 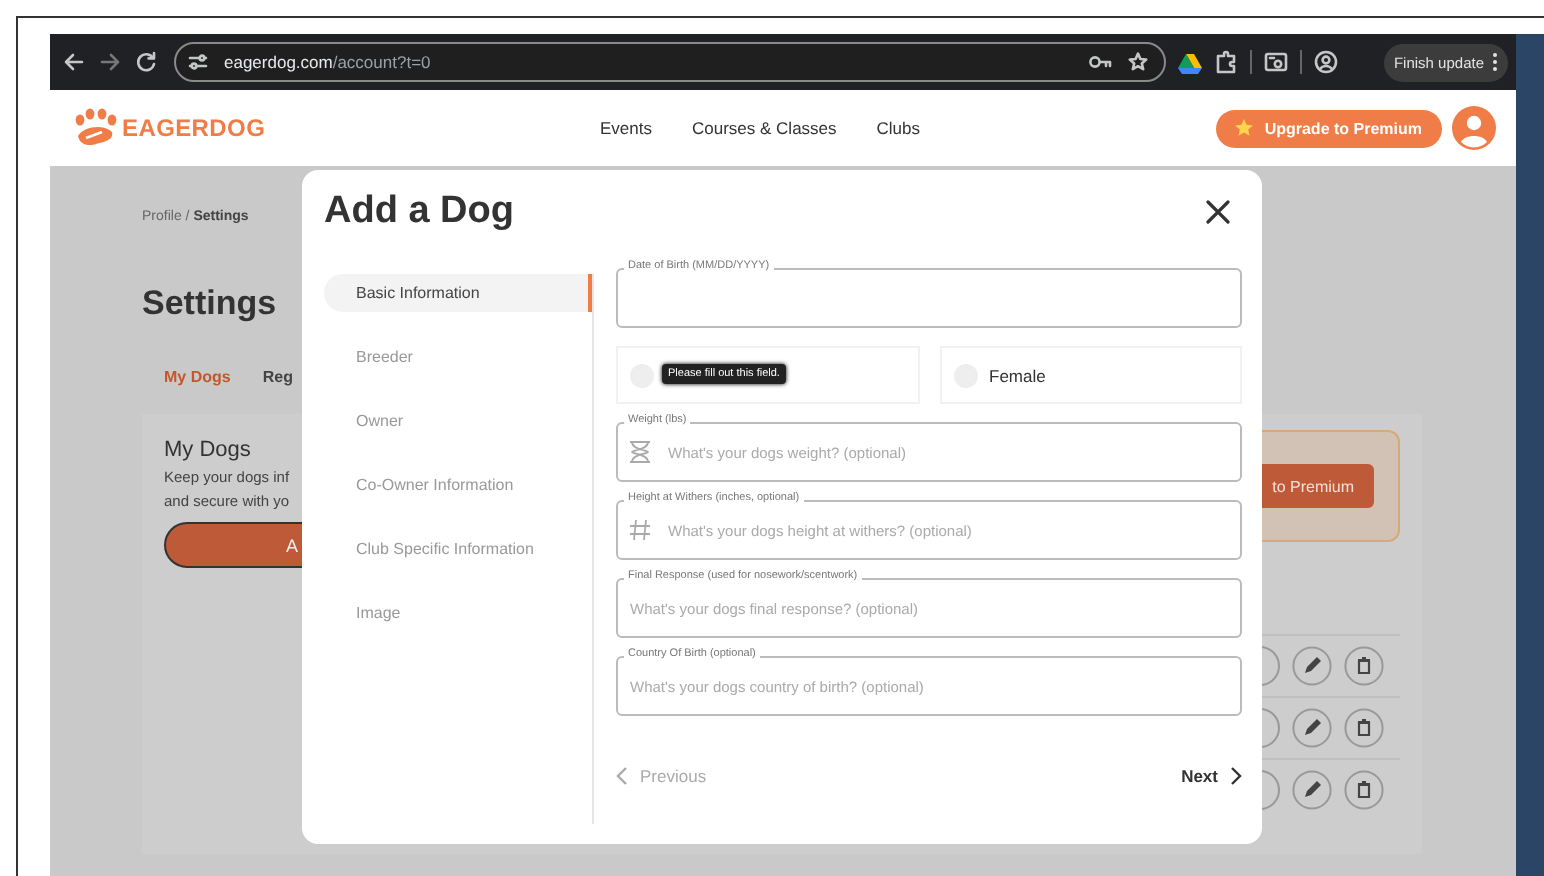 What do you see at coordinates (640, 530) in the screenshot?
I see `hash-icon` at bounding box center [640, 530].